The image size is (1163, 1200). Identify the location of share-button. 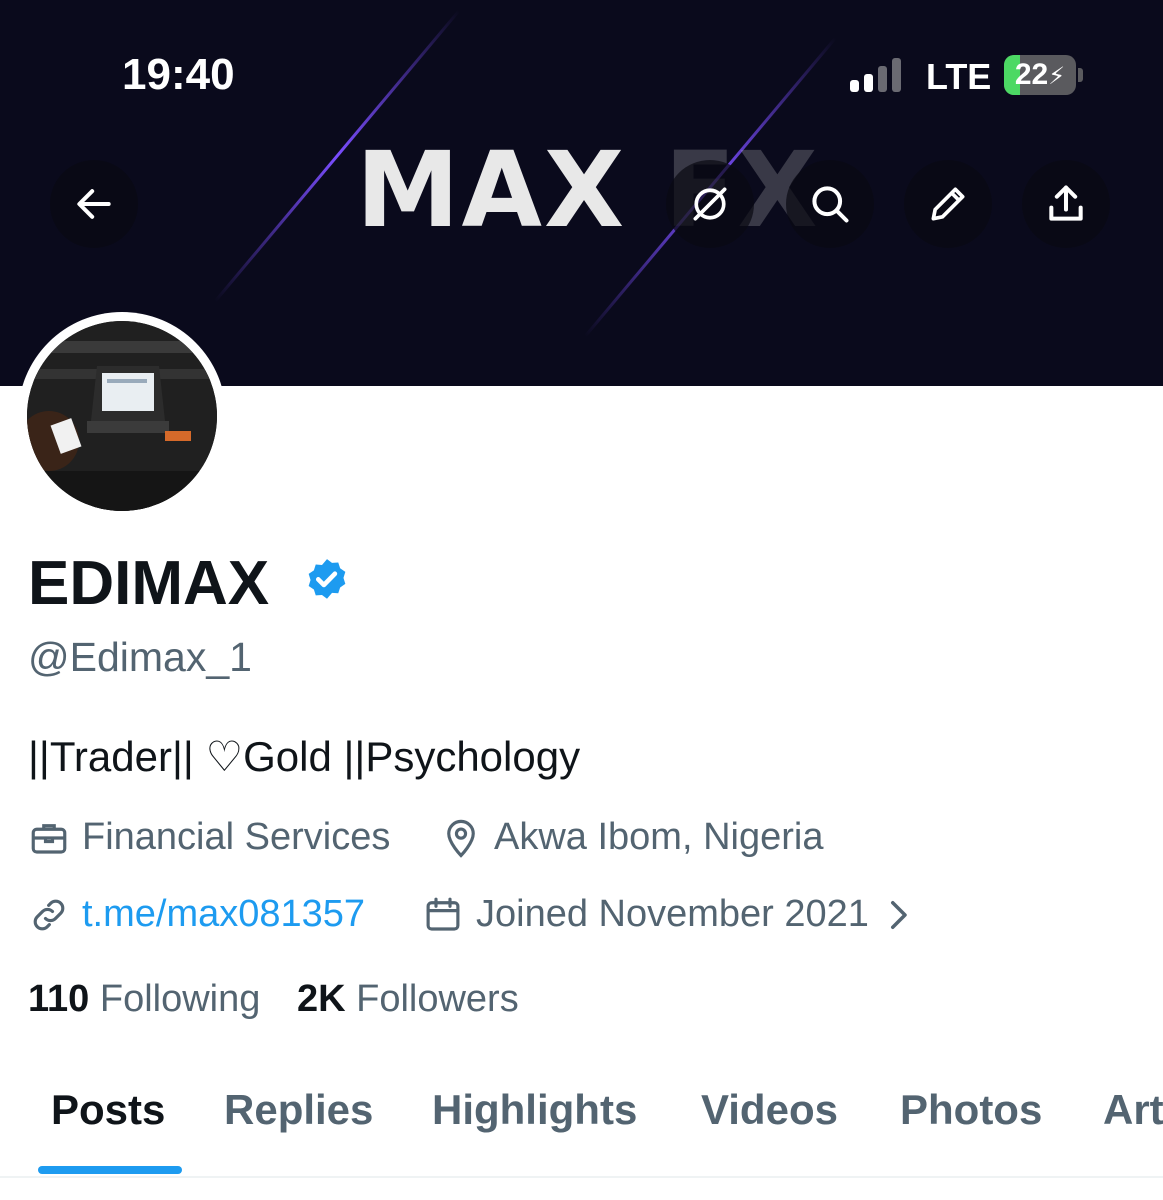
(1066, 204).